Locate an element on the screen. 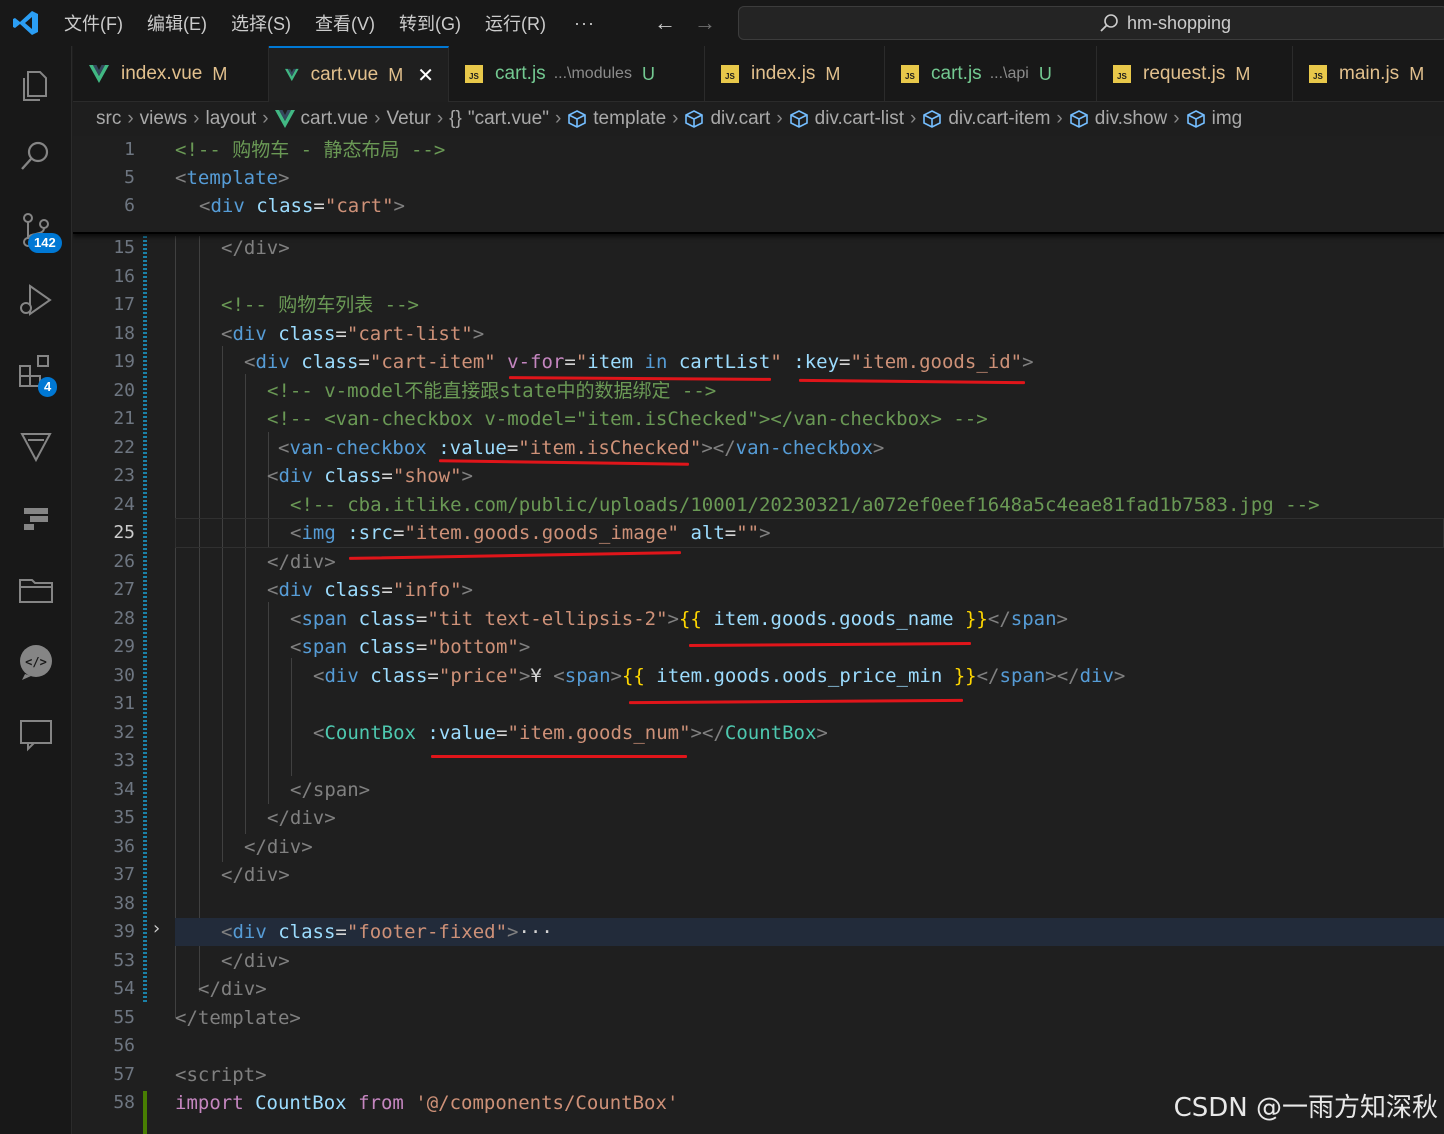  breadcrumb-div-show: div.show is located at coordinates (1131, 119).